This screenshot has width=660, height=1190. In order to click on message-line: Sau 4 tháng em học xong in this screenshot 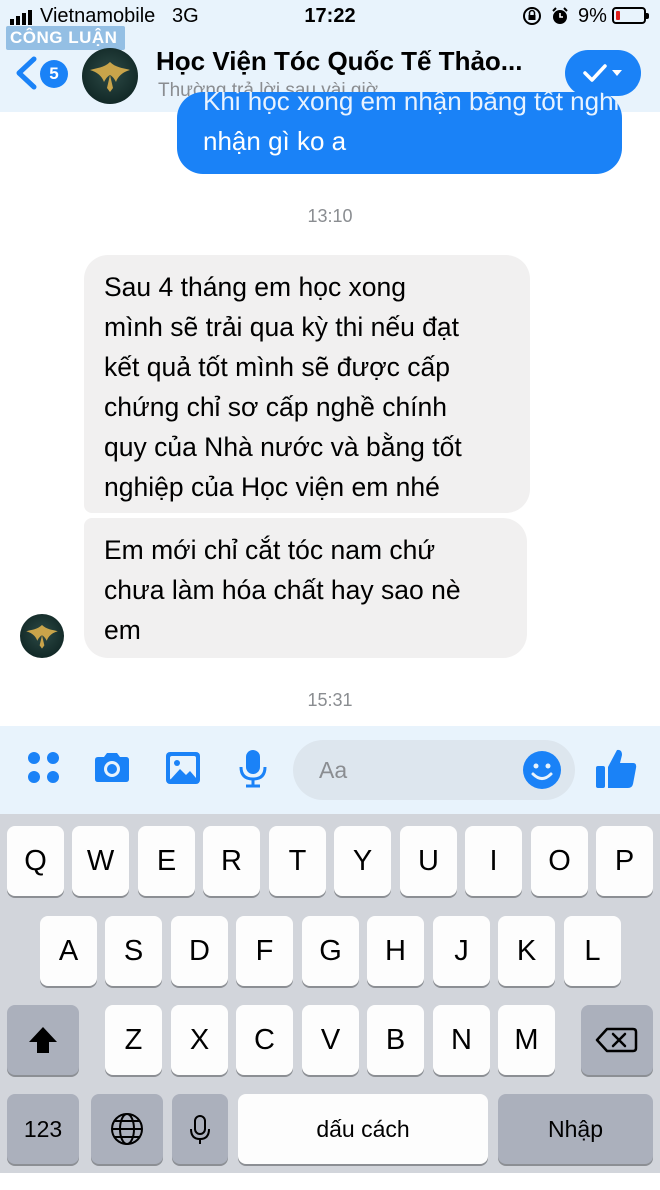, I will do `click(255, 287)`.